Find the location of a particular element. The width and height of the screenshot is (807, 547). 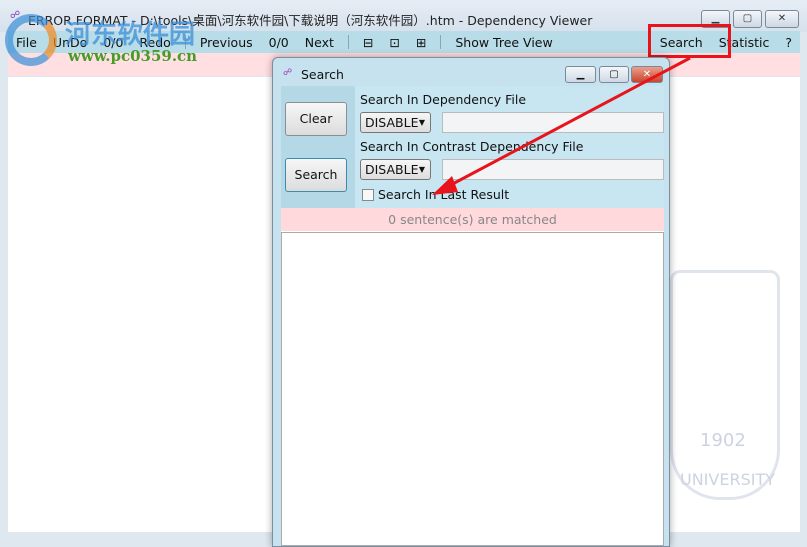

dialog-maximize-button: ▢ is located at coordinates (614, 74).